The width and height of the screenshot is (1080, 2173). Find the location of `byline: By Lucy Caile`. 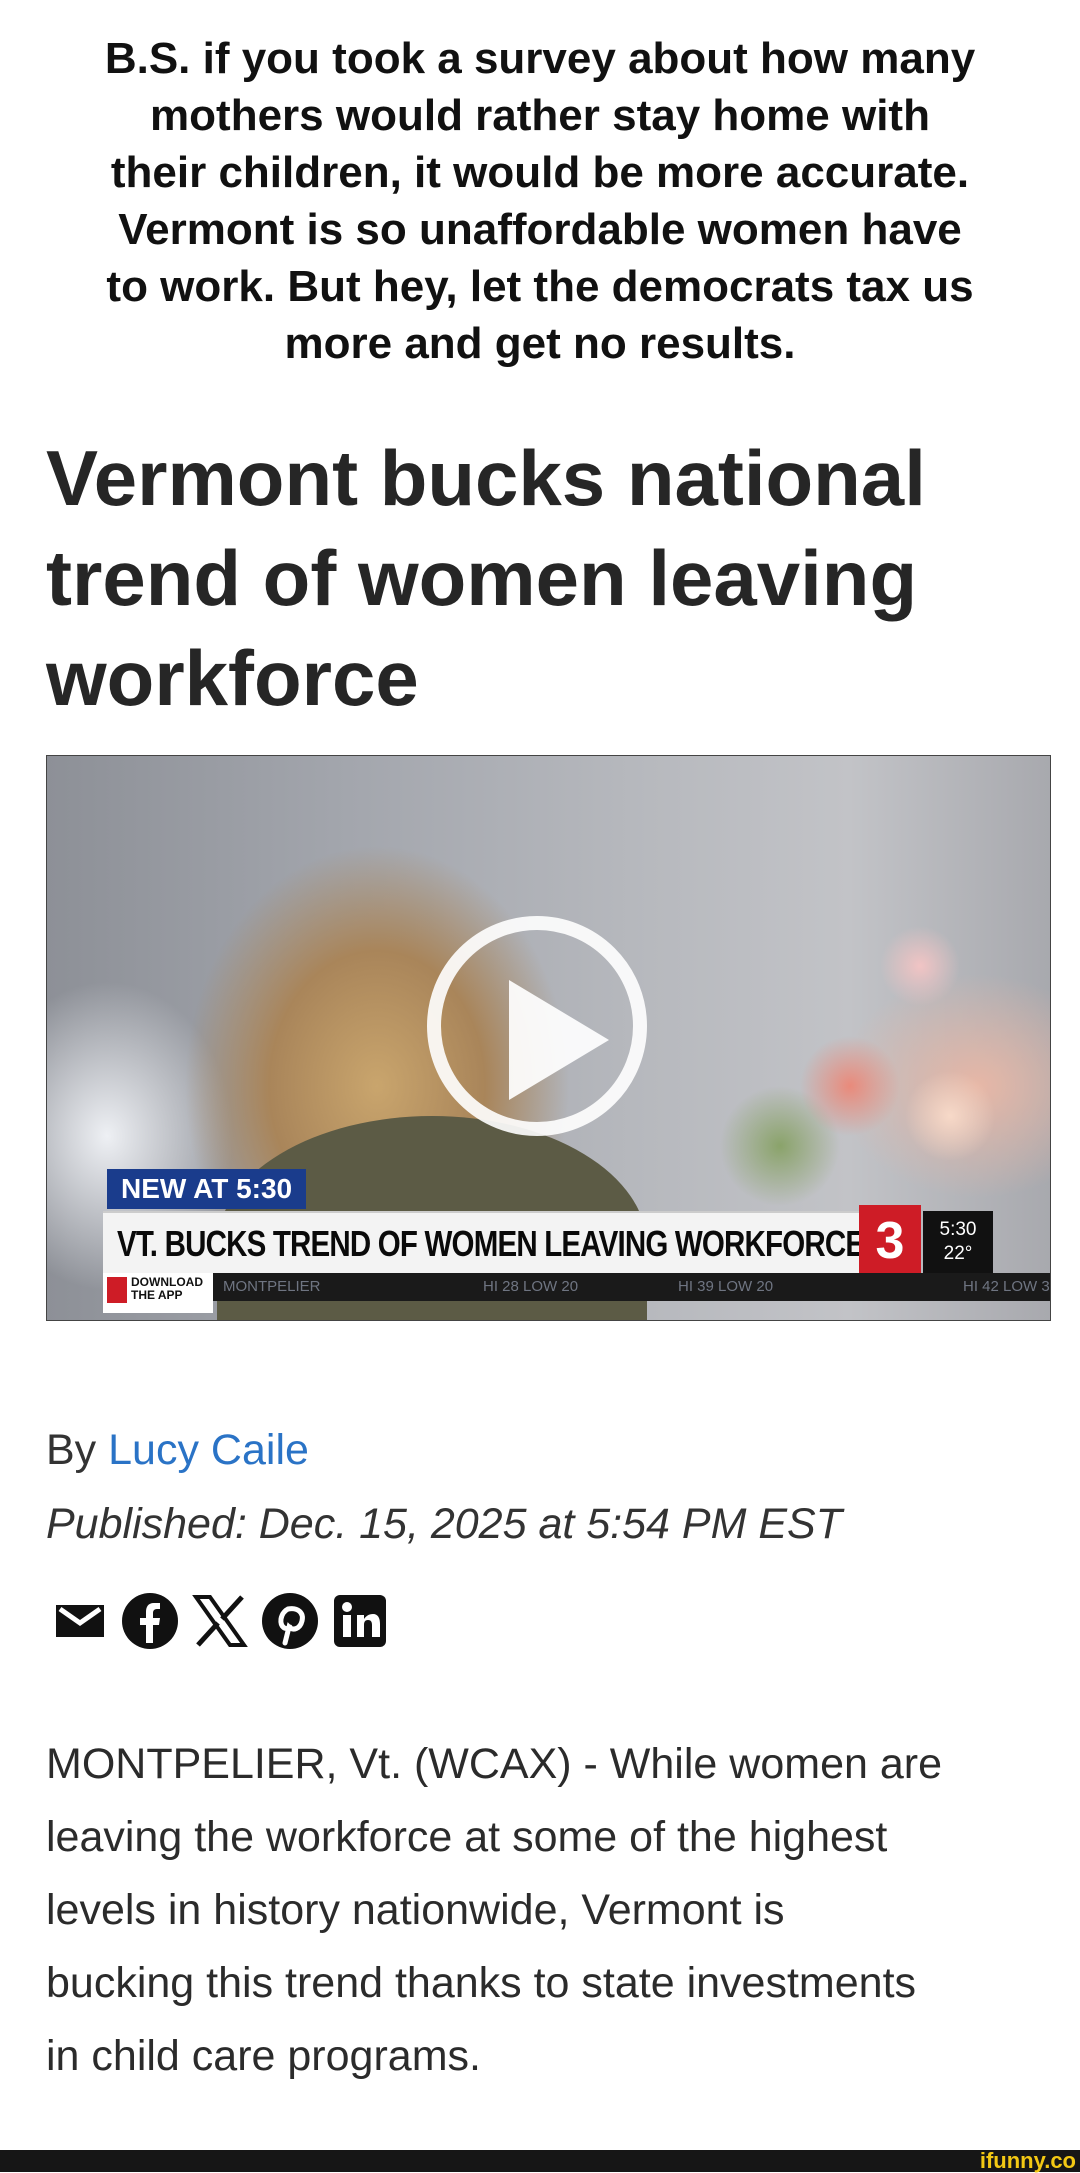

byline: By Lucy Caile is located at coordinates (177, 1450).